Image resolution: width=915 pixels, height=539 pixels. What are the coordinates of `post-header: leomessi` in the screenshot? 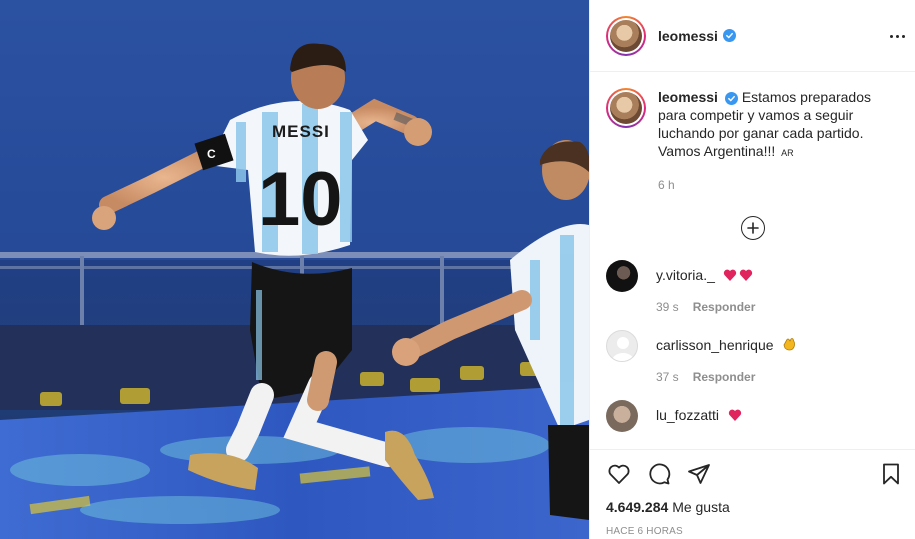 It's located at (752, 36).